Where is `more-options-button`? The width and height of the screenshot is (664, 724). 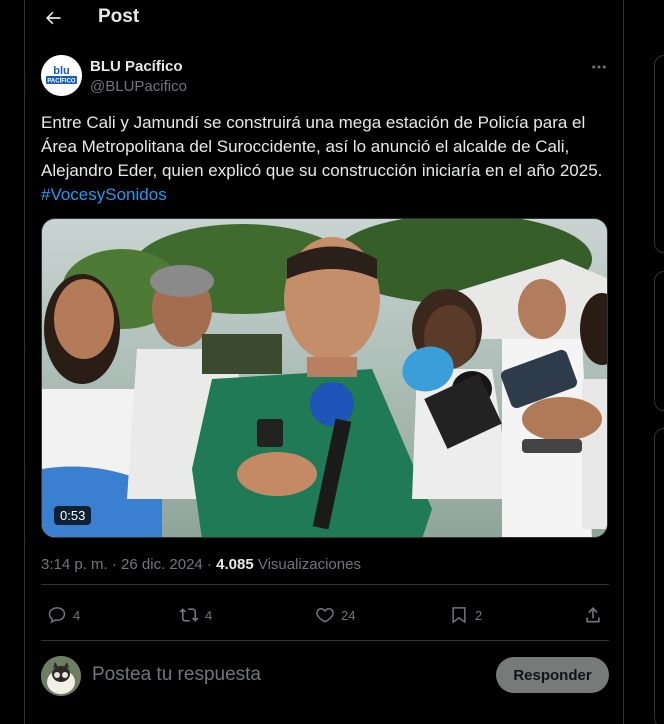 more-options-button is located at coordinates (599, 67).